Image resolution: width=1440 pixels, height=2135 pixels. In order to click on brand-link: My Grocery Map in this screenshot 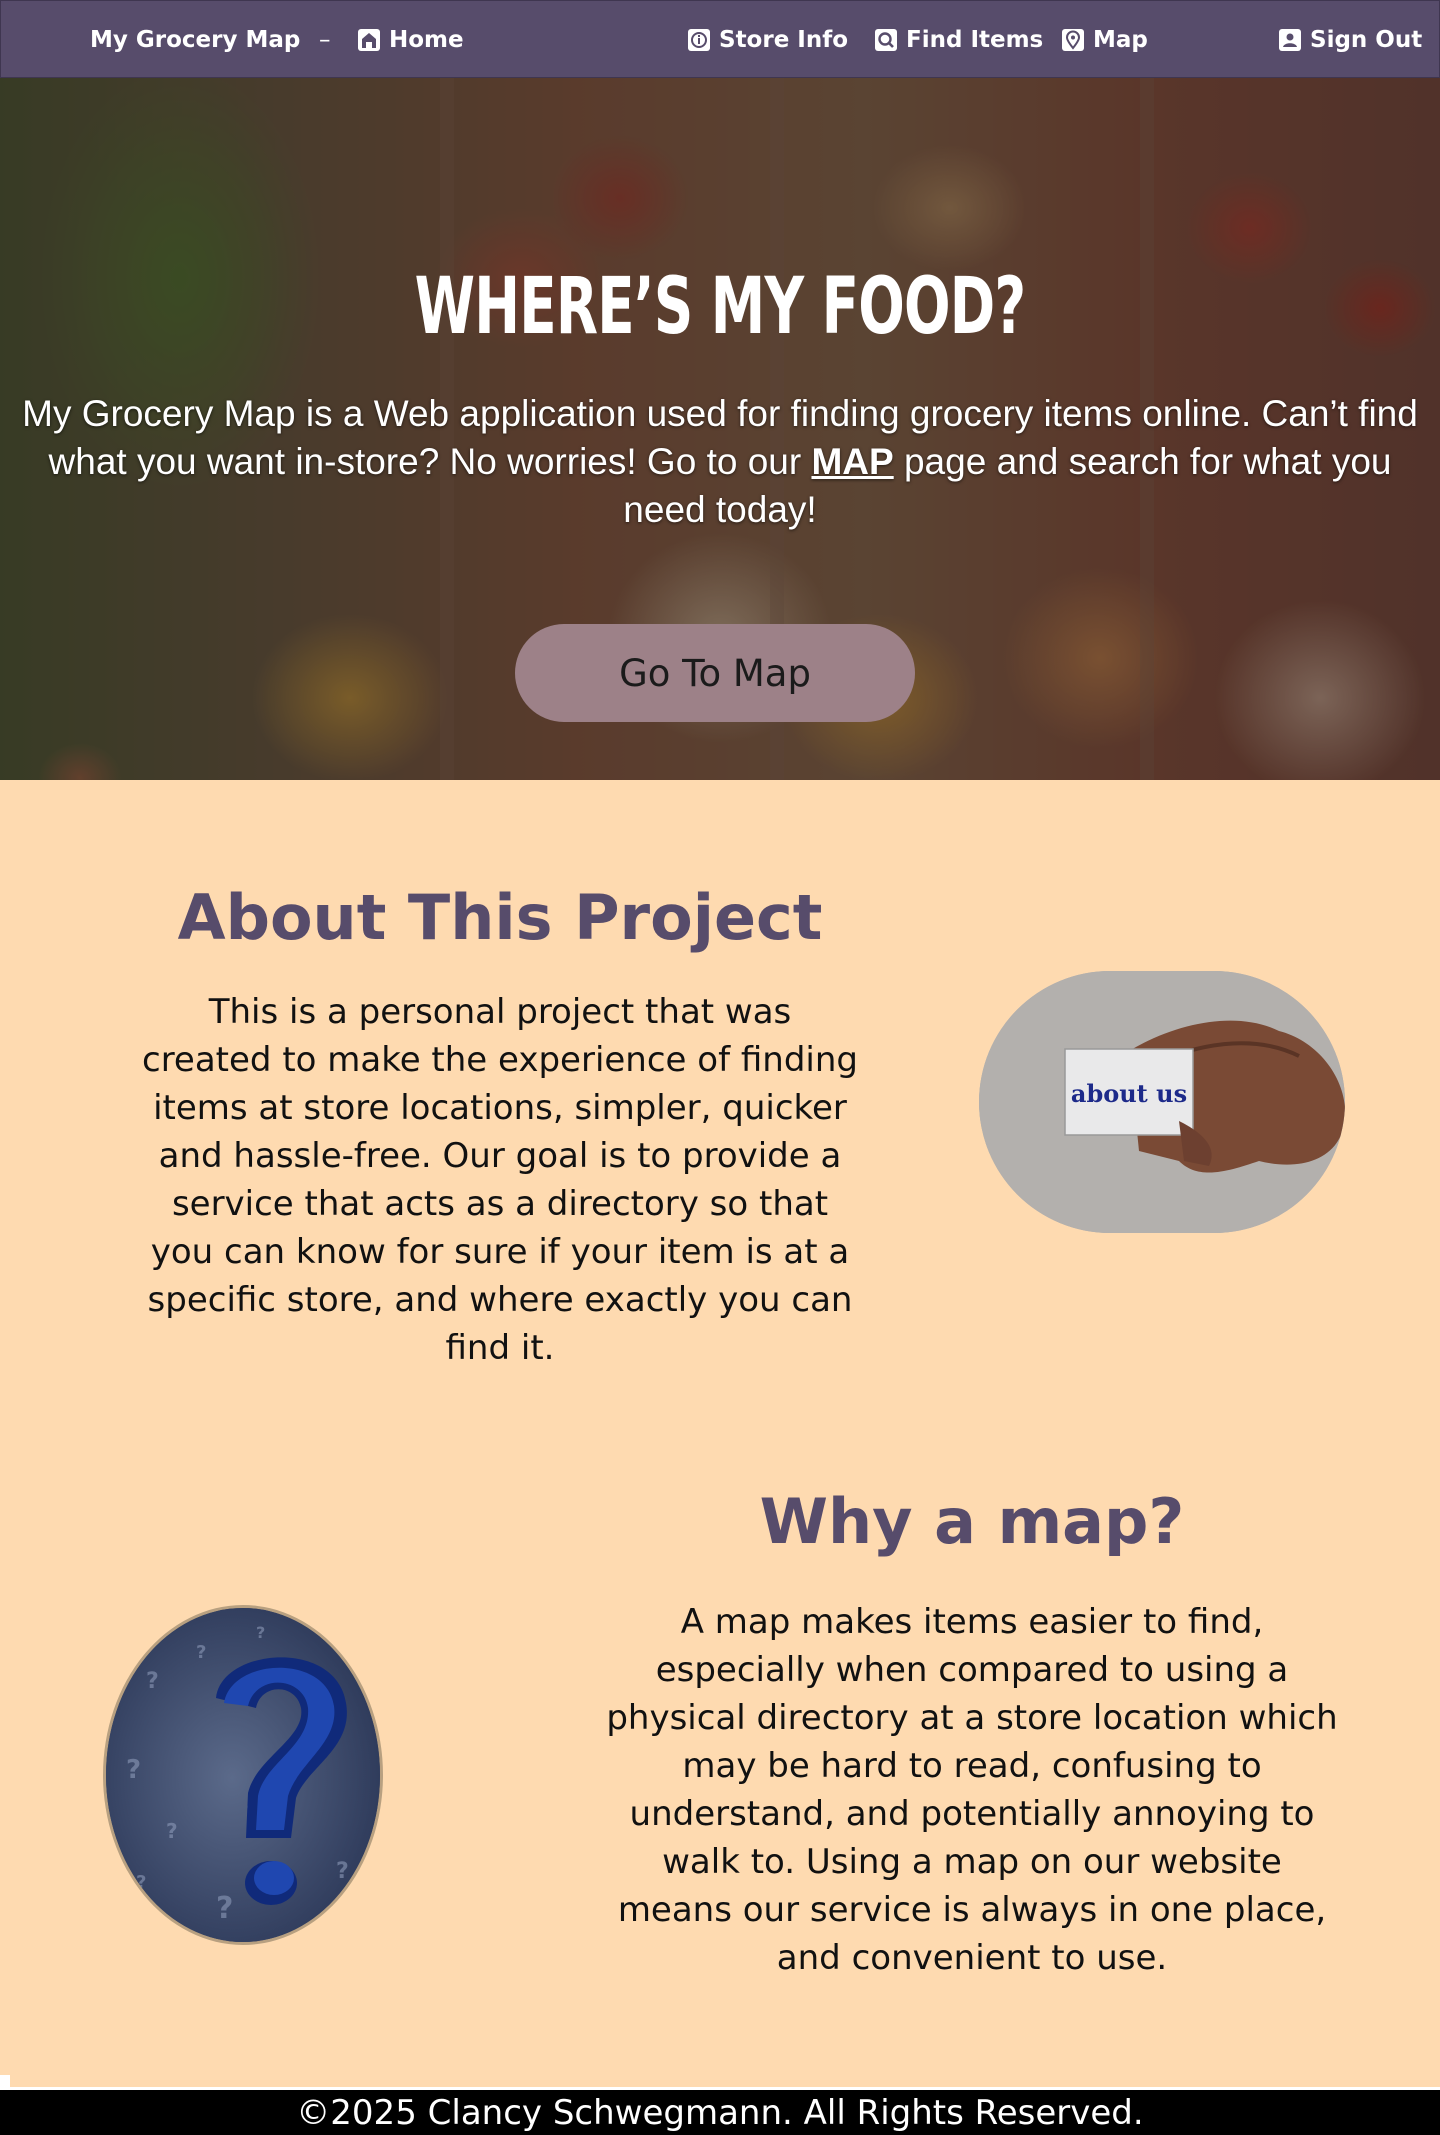, I will do `click(195, 40)`.